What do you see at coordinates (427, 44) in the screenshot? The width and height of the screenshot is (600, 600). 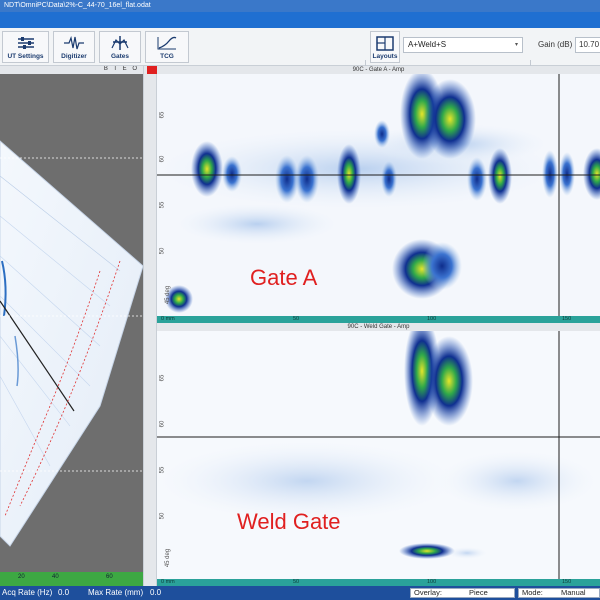 I see `layout-select-value: A+Weld+S` at bounding box center [427, 44].